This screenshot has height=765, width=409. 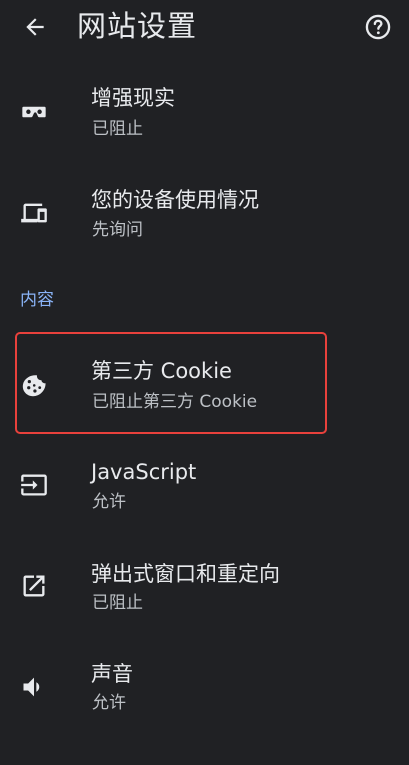 What do you see at coordinates (117, 230) in the screenshot?
I see `setting-status: 先询问` at bounding box center [117, 230].